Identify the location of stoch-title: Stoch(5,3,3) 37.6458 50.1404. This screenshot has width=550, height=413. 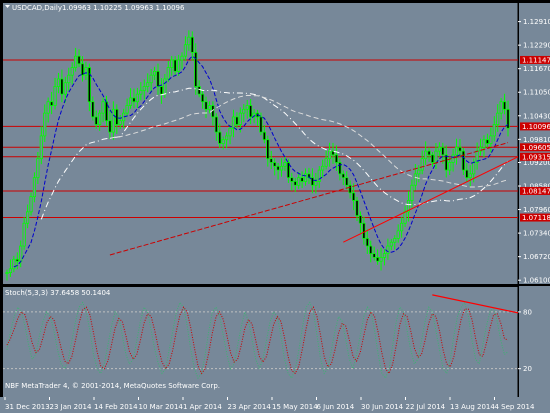
(58, 293).